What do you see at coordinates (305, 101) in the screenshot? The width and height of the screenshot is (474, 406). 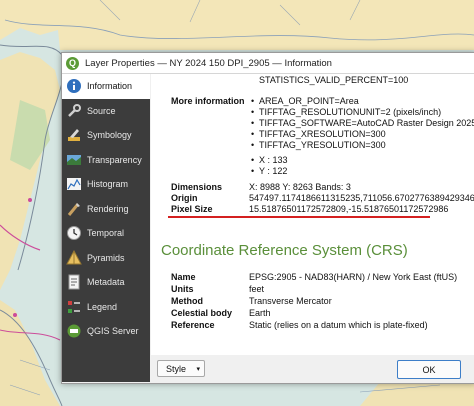 I see `more-info-item: AREA_OR_POINT=Area` at bounding box center [305, 101].